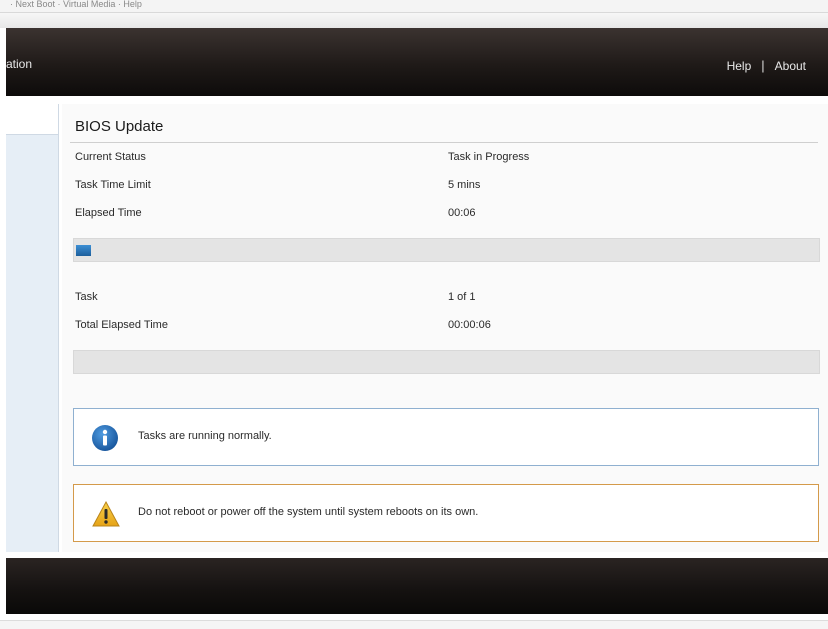  Describe the element at coordinates (110, 157) in the screenshot. I see `current-status-label: Current Status` at that location.